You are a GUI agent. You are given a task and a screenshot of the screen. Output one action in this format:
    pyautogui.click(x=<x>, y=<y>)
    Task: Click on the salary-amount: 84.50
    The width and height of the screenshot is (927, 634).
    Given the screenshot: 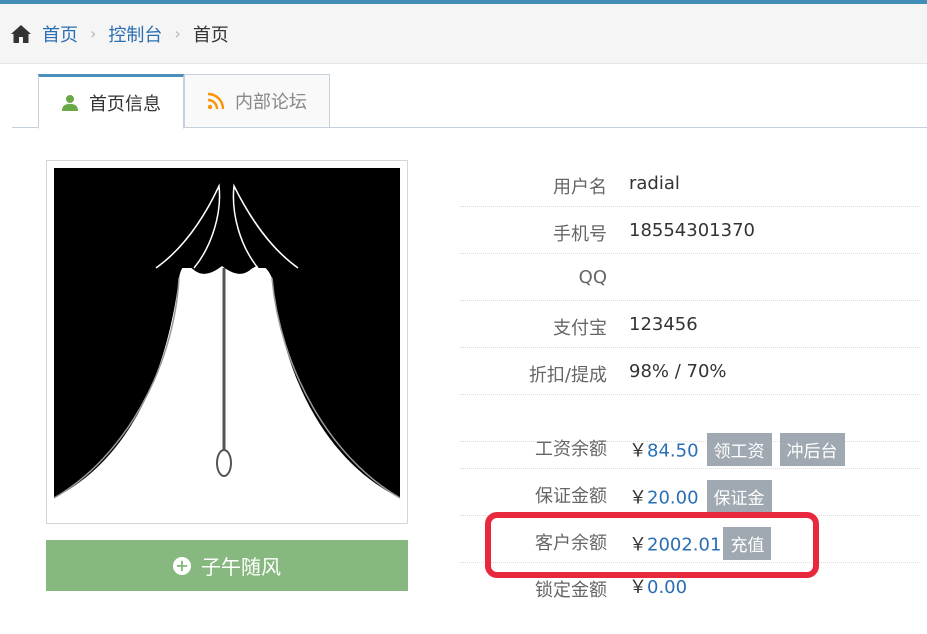 What is the action you would take?
    pyautogui.click(x=673, y=451)
    